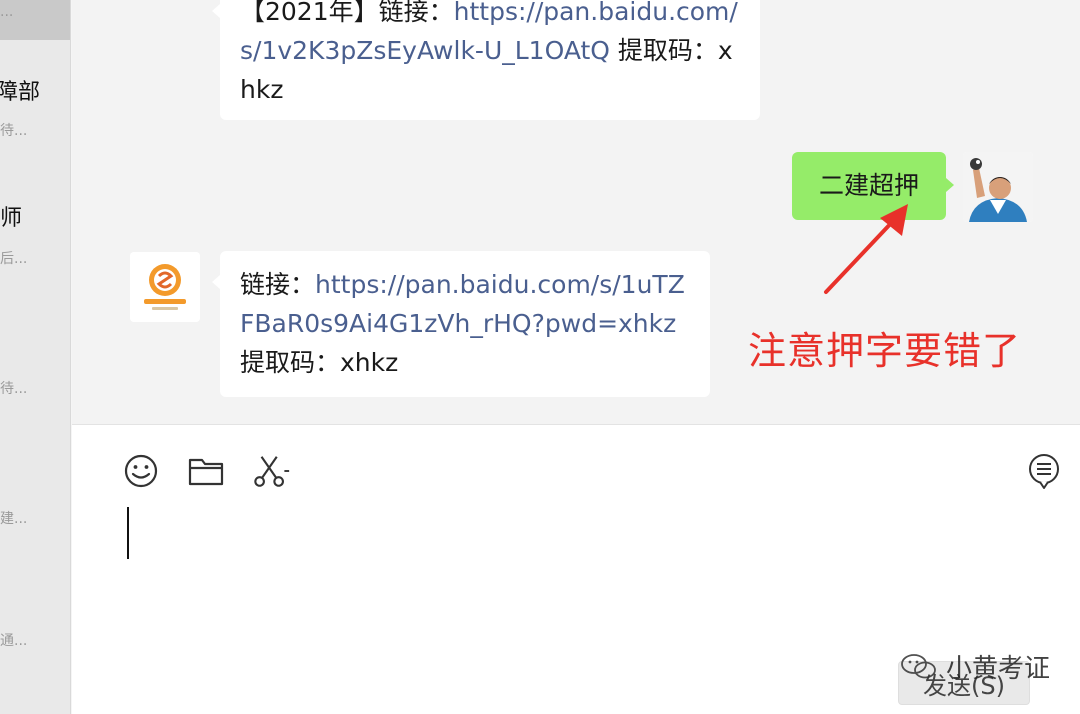 This screenshot has width=1080, height=714. What do you see at coordinates (918, 665) in the screenshot?
I see `wechat-icon` at bounding box center [918, 665].